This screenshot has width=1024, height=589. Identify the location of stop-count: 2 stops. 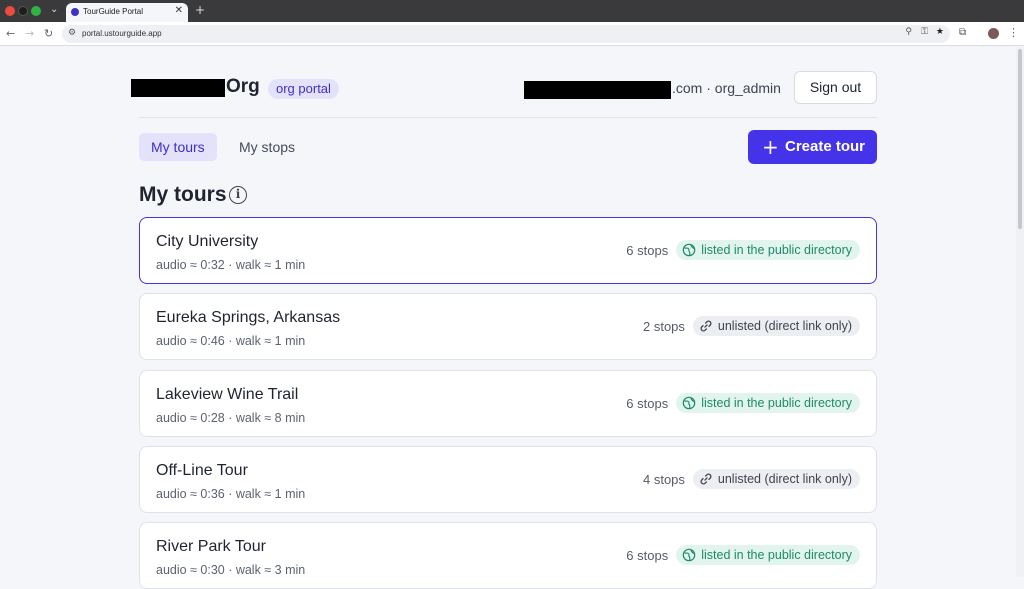
(663, 326).